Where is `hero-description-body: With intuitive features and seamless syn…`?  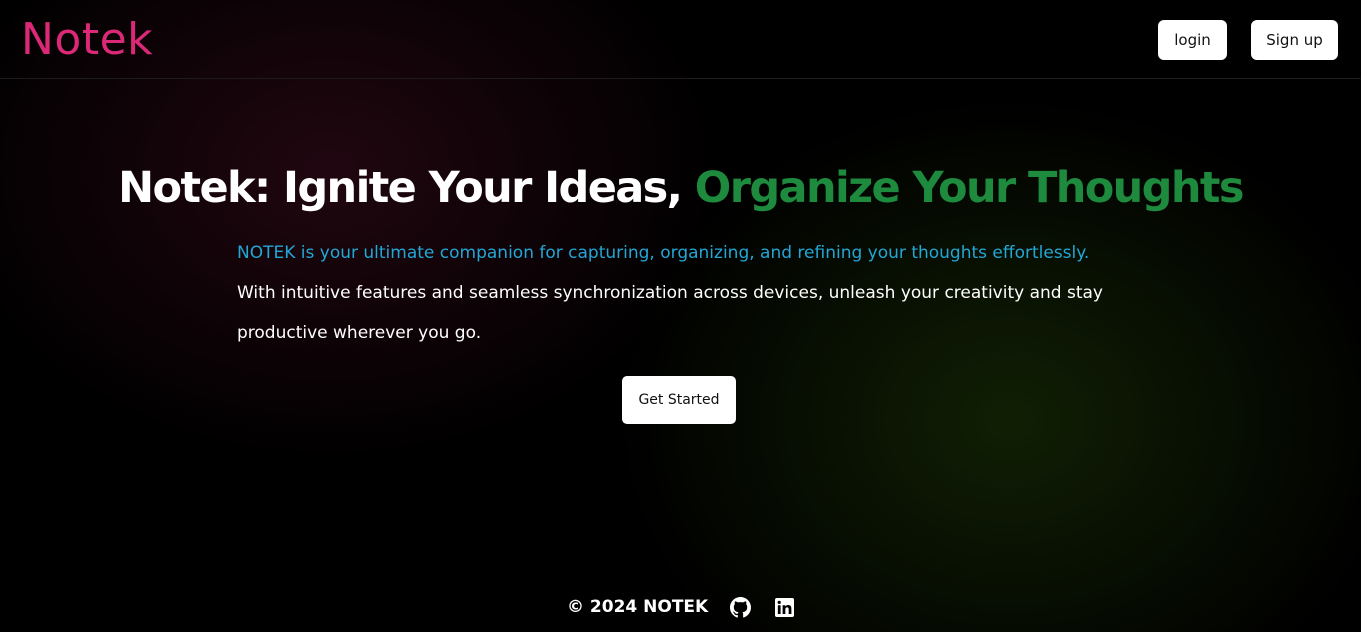
hero-description-body: With intuitive features and seamless syn… is located at coordinates (670, 313).